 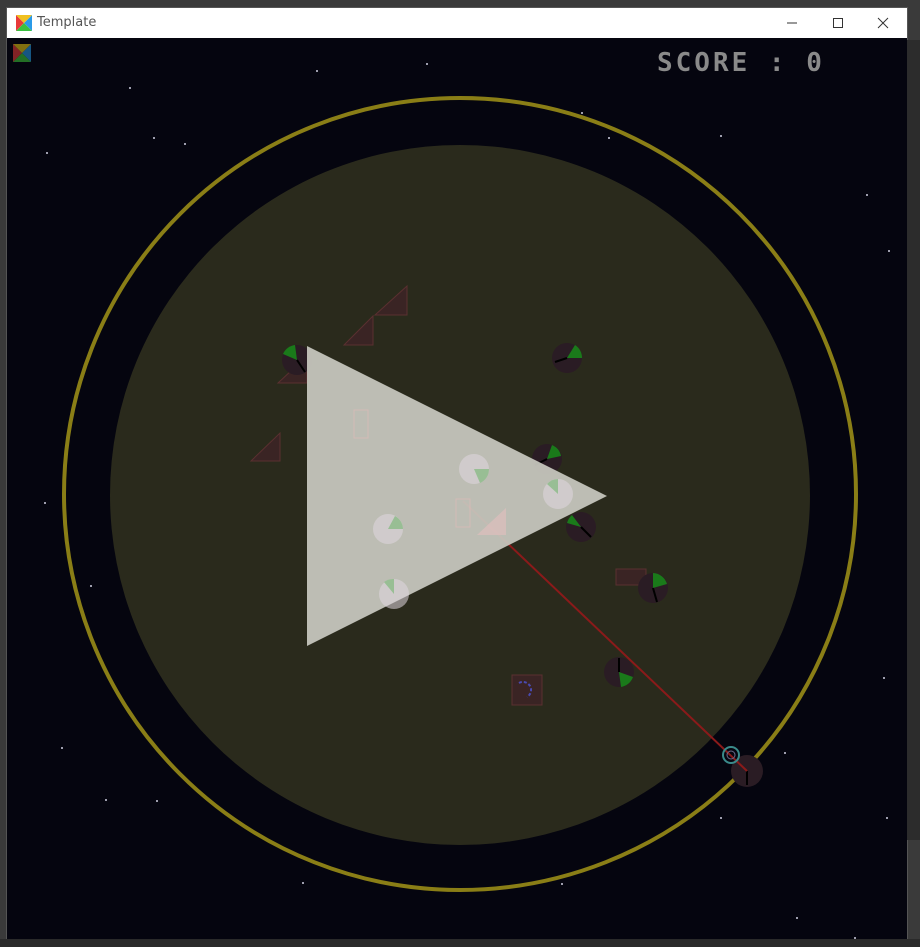 What do you see at coordinates (741, 63) in the screenshot?
I see `score-display: SCORE : 0` at bounding box center [741, 63].